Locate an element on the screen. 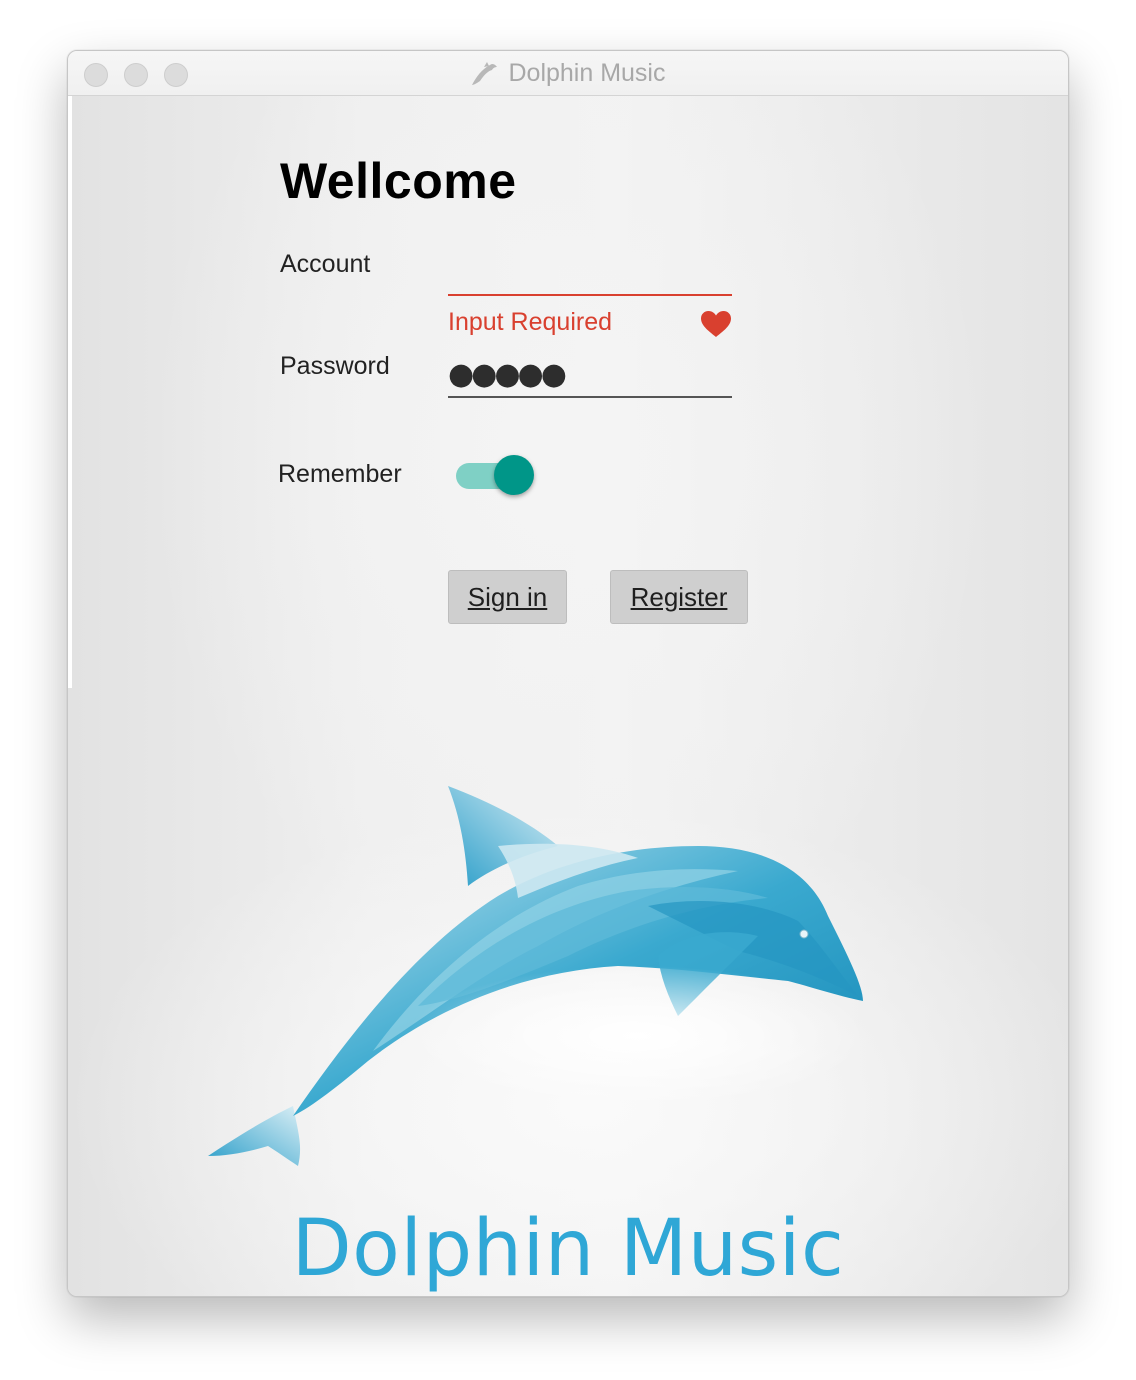 The image size is (1136, 1380). password-label: Password is located at coordinates (335, 366).